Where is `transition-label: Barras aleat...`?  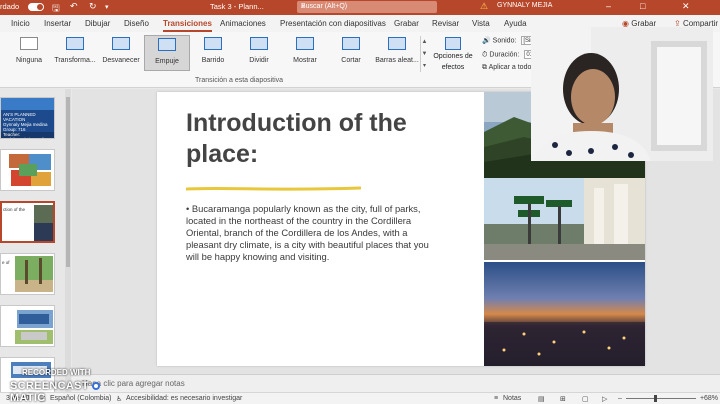 transition-label: Barras aleat... is located at coordinates (397, 60).